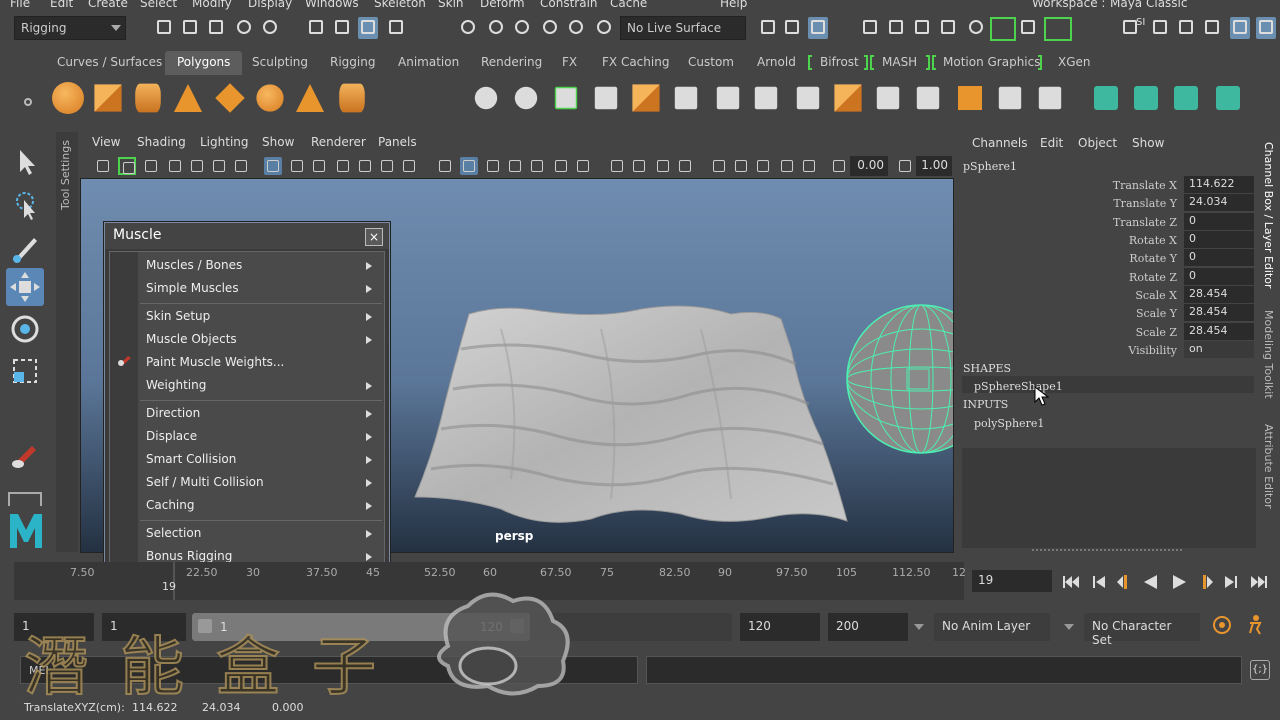  What do you see at coordinates (1148, 143) in the screenshot?
I see `cb-menu-show: Show` at bounding box center [1148, 143].